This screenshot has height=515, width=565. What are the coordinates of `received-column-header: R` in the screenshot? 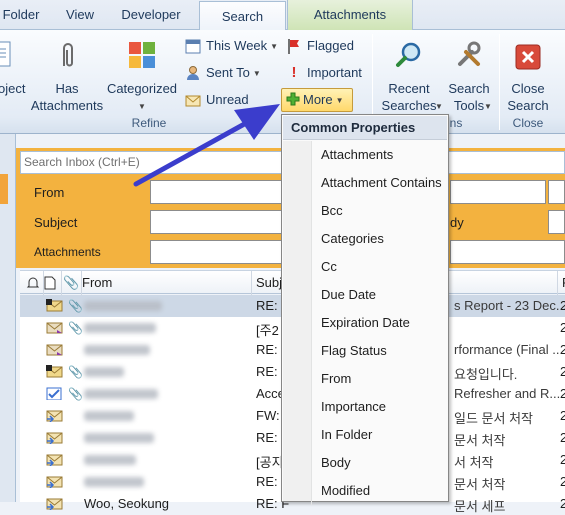 It's located at (561, 283).